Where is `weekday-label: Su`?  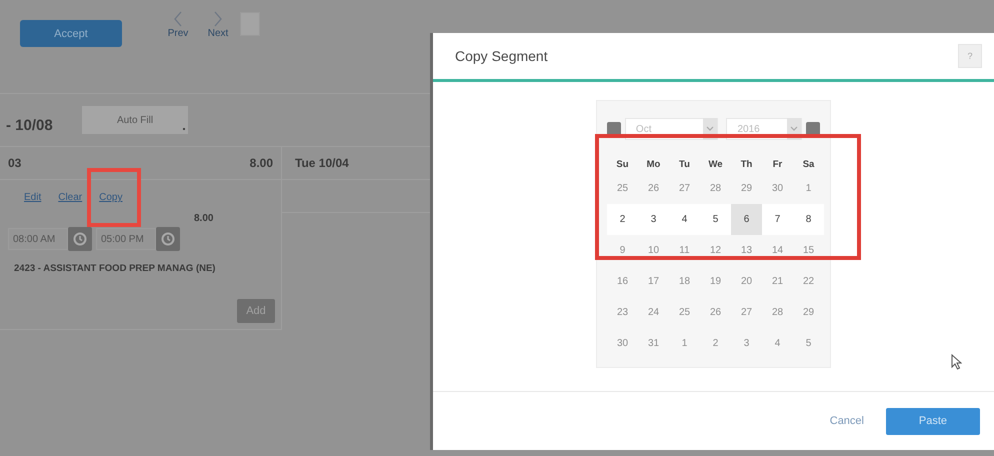 weekday-label: Su is located at coordinates (622, 165).